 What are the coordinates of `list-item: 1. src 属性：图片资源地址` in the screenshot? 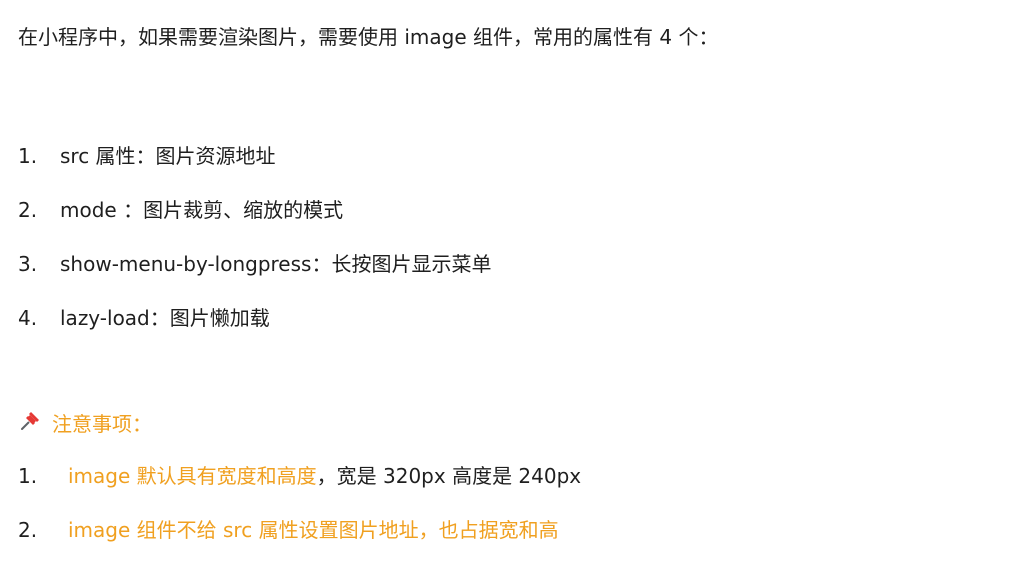 It's located at (147, 156).